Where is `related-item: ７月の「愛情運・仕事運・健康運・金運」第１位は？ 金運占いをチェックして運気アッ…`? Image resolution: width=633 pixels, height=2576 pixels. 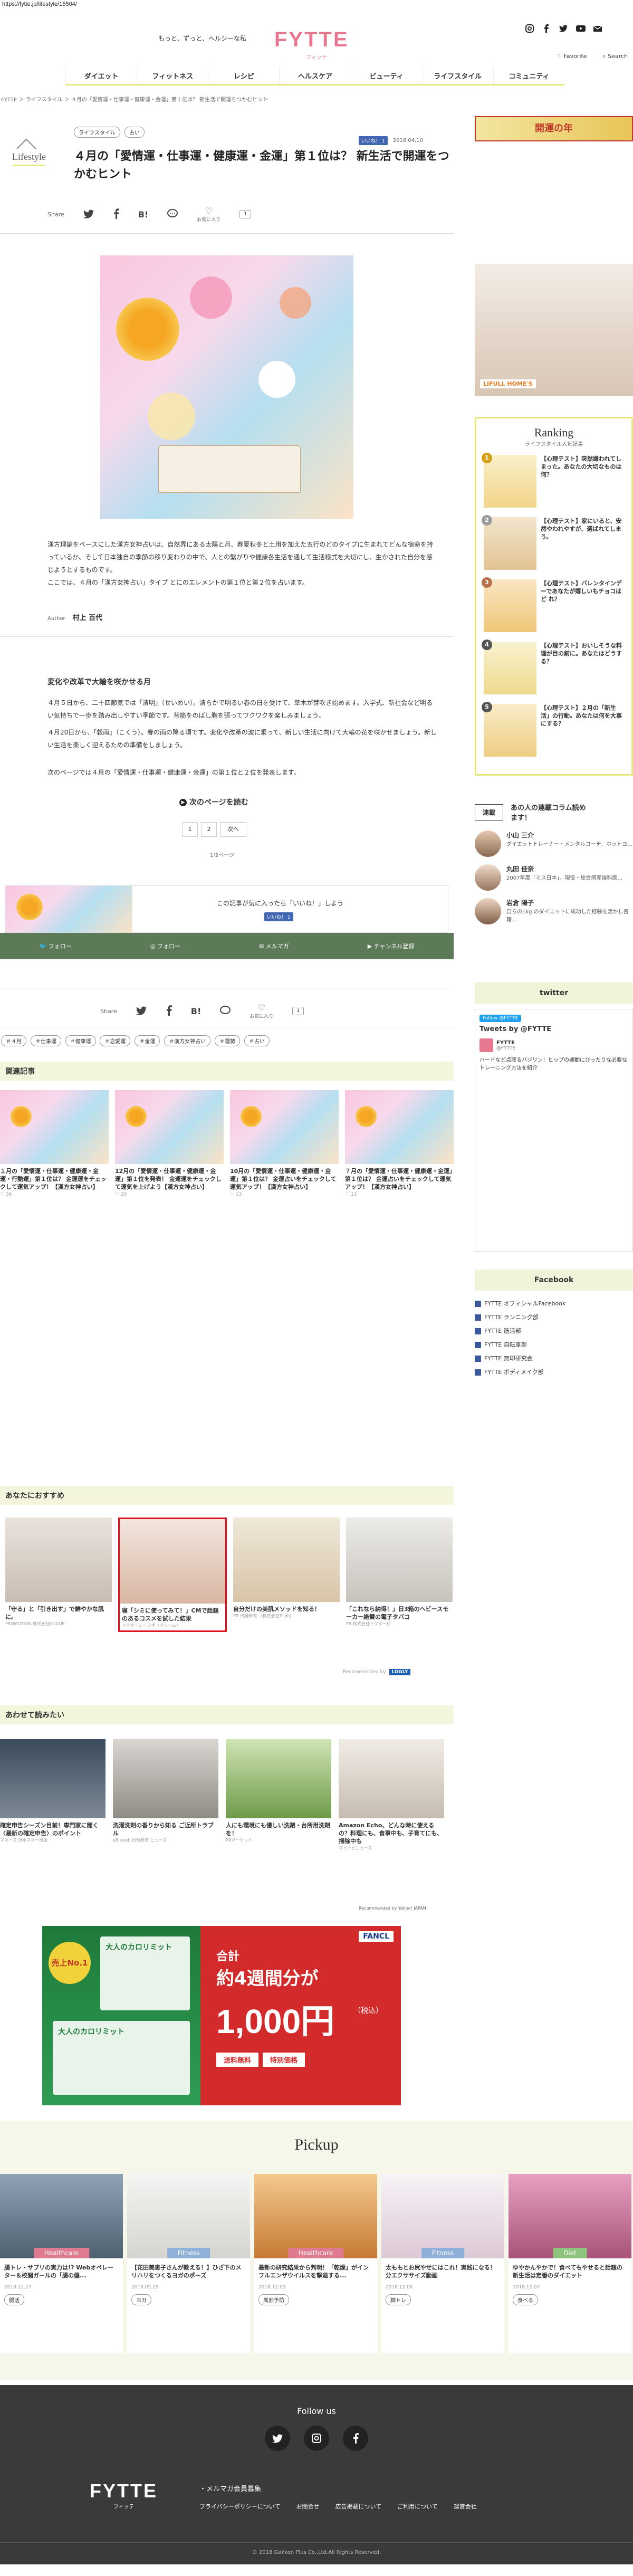
related-item: ７月の「愛情運・仕事運・健康運・金運」第１位は？ 金運占いをチェックして運気アッ… is located at coordinates (399, 1143).